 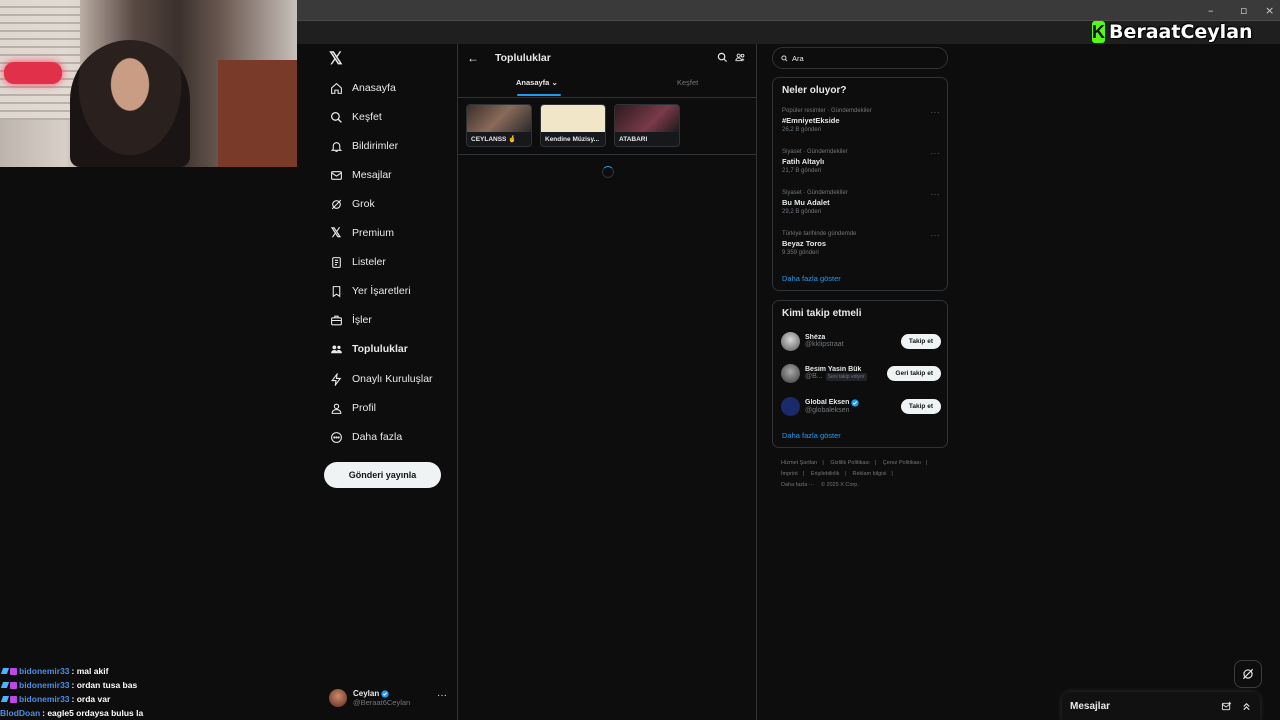 I want to click on community-card: CEYLANSS 🤞, so click(x=499, y=125).